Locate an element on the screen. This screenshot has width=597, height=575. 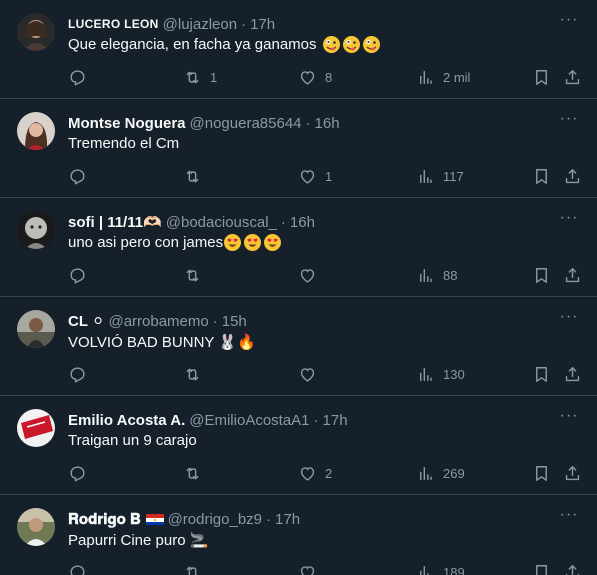
like-button: 1 is located at coordinates (315, 176).